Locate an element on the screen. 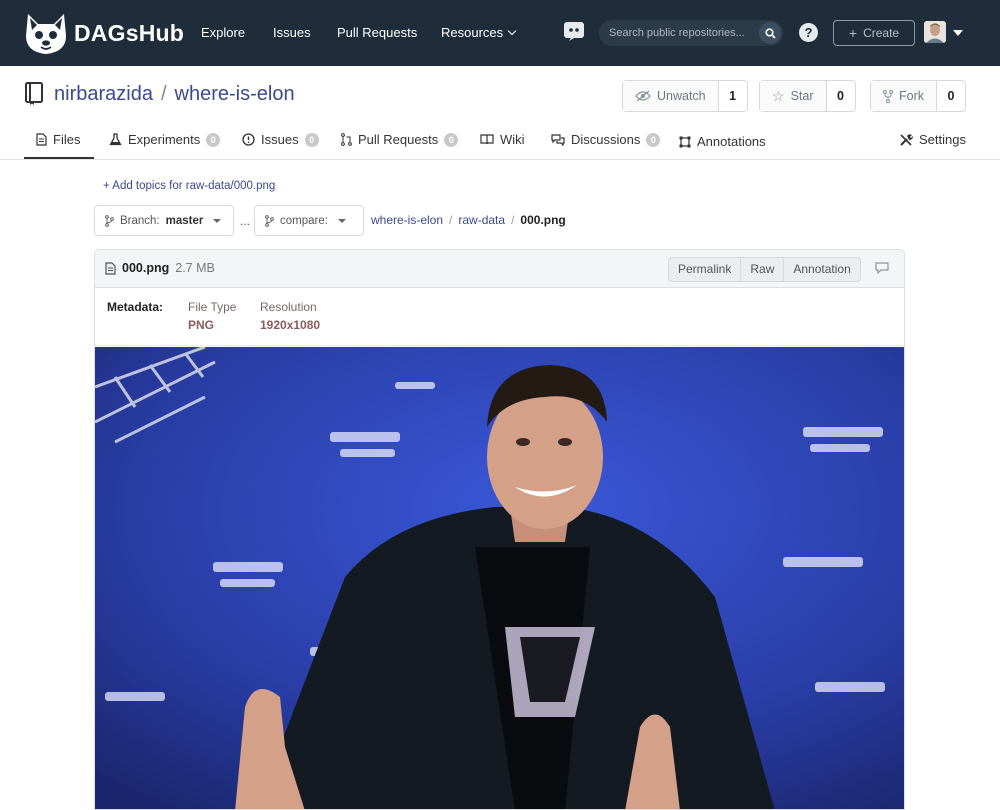 The width and height of the screenshot is (1000, 810). logo: DAGsHub is located at coordinates (103, 33).